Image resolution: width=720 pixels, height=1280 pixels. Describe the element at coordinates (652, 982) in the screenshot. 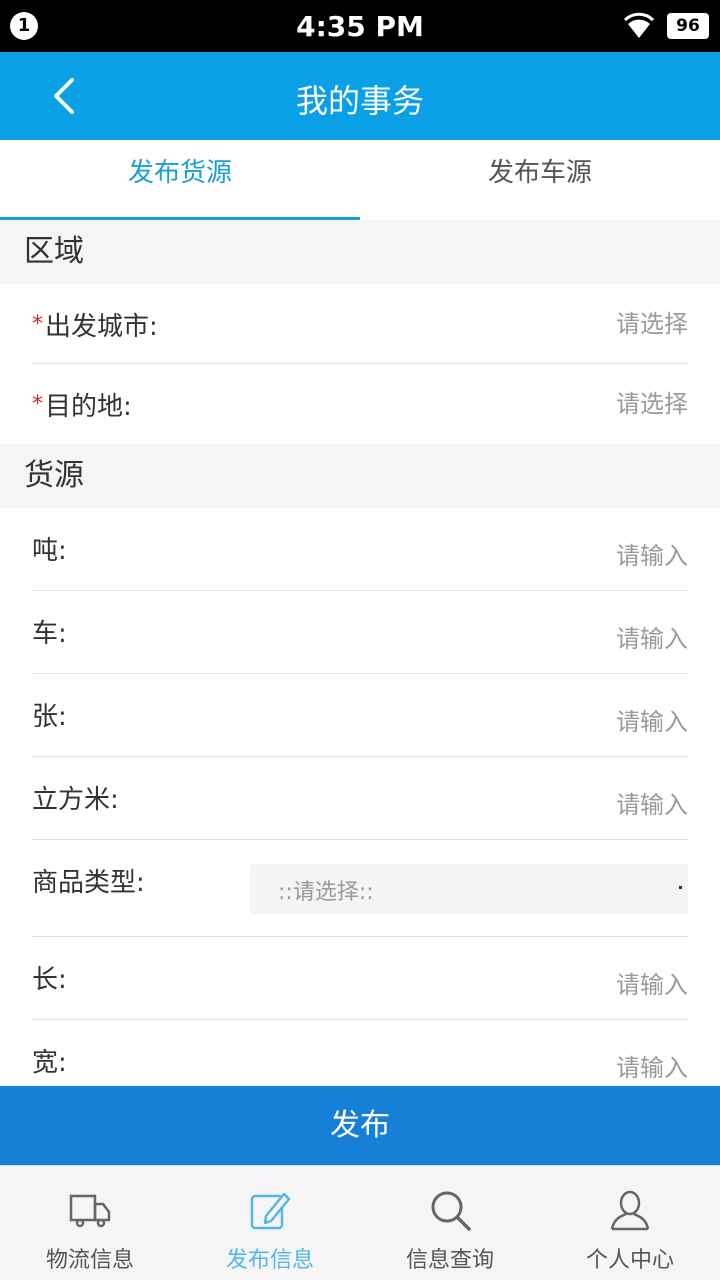

I see `length-input: 请输入` at that location.